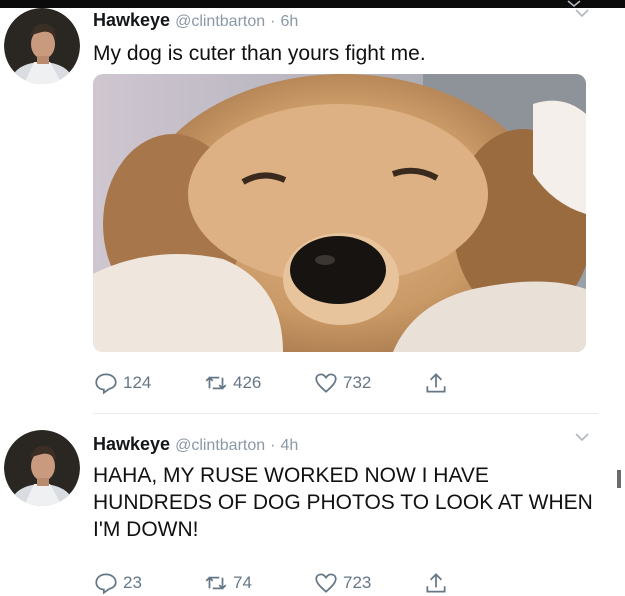 The width and height of the screenshot is (625, 596). I want to click on reply-button: 124, so click(148, 383).